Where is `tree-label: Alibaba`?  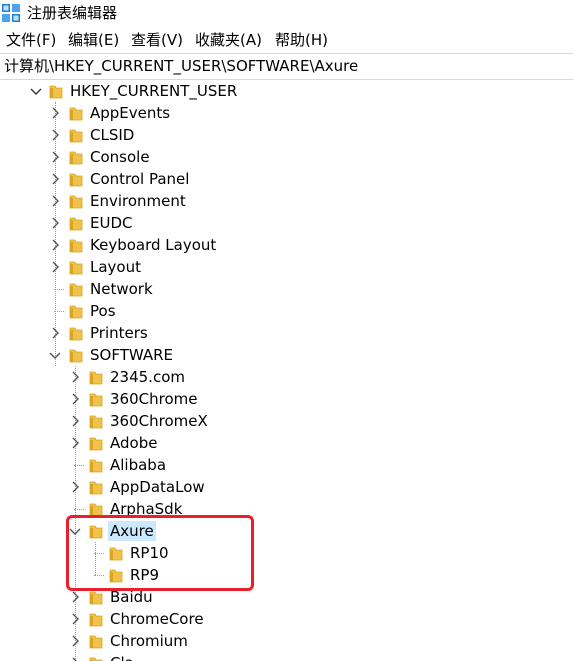 tree-label: Alibaba is located at coordinates (138, 465).